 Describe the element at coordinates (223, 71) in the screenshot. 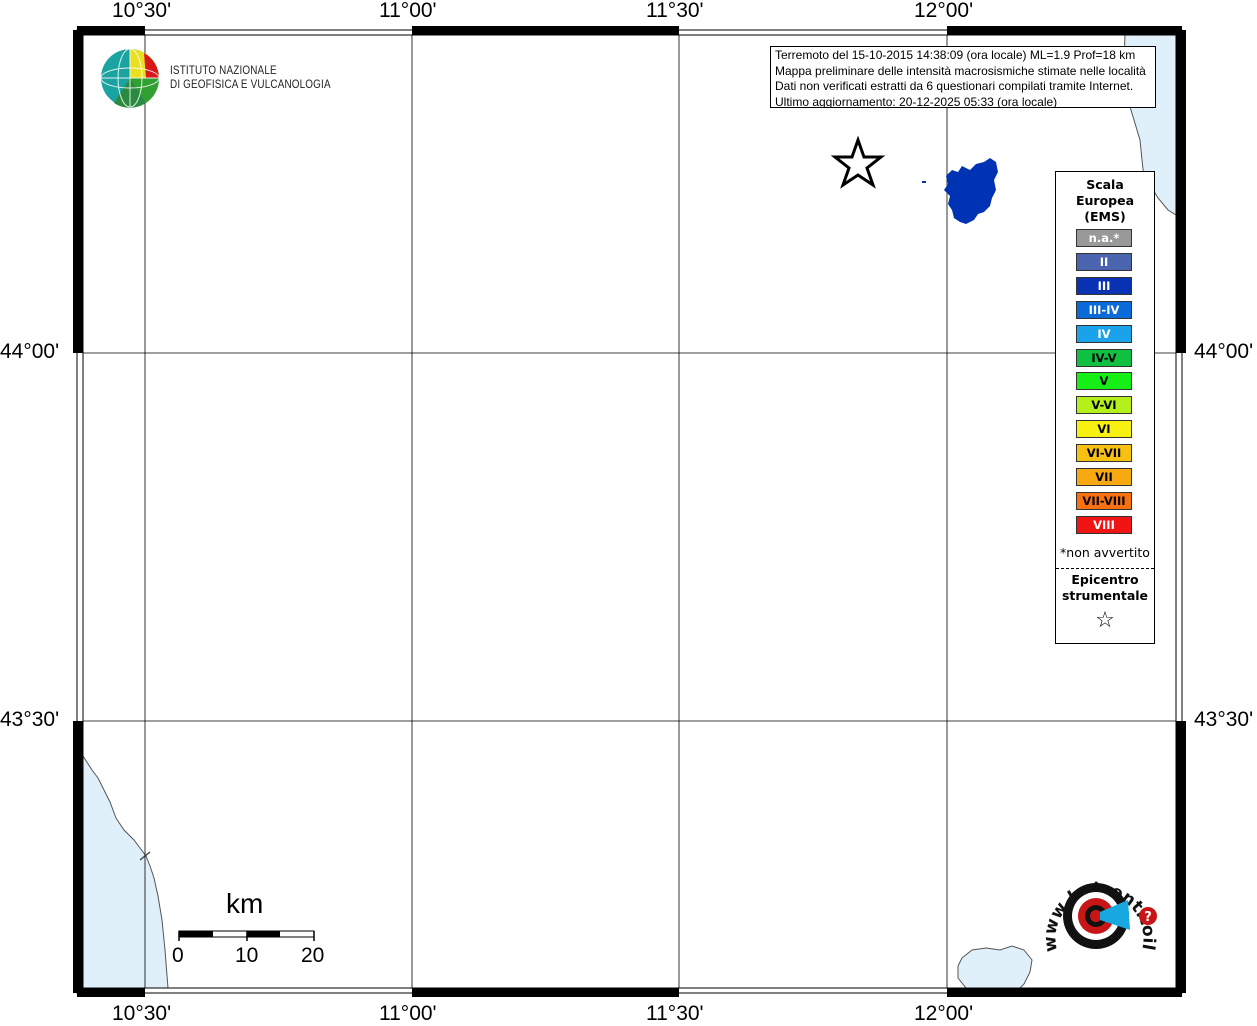

I see `institute-name-line1: ISTITUTO NAZIONALE` at that location.